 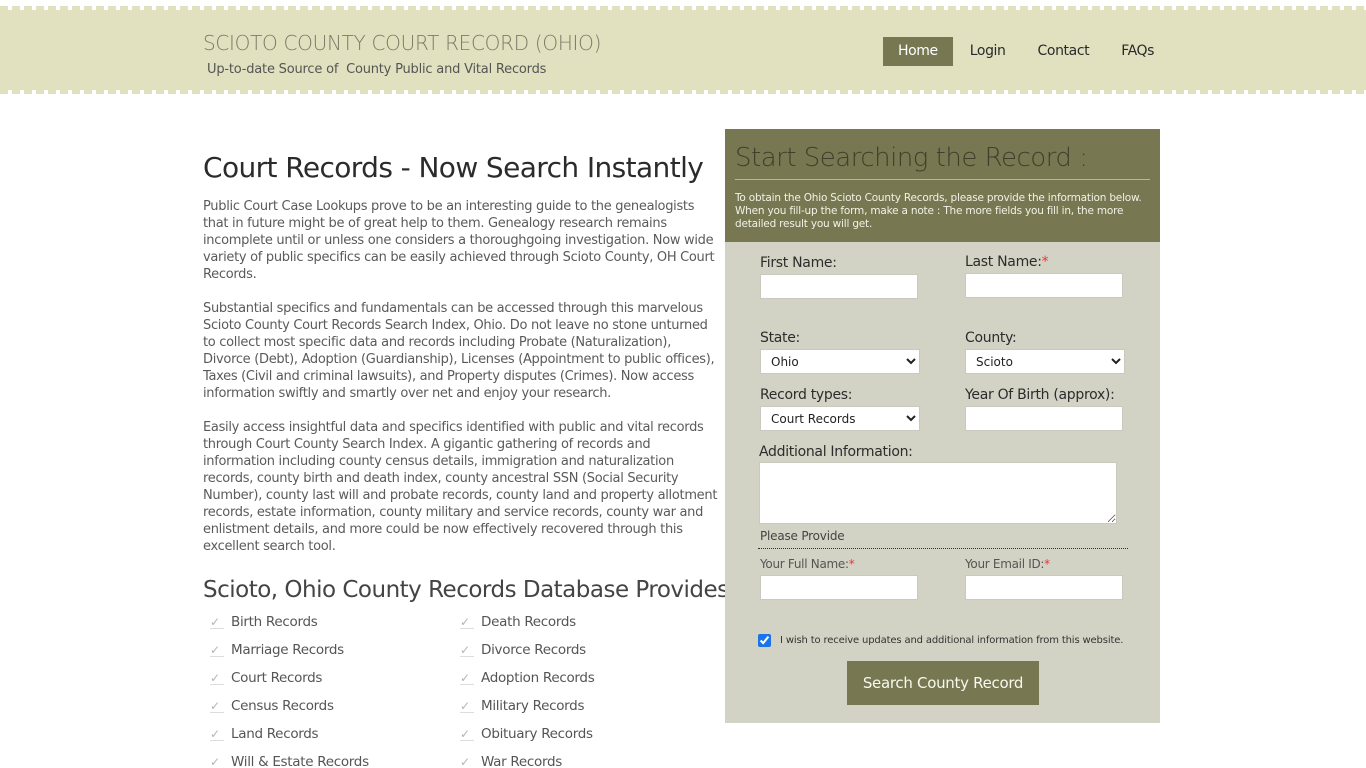 I want to click on list-item: ✓ Adoption Records, so click(x=578, y=678).